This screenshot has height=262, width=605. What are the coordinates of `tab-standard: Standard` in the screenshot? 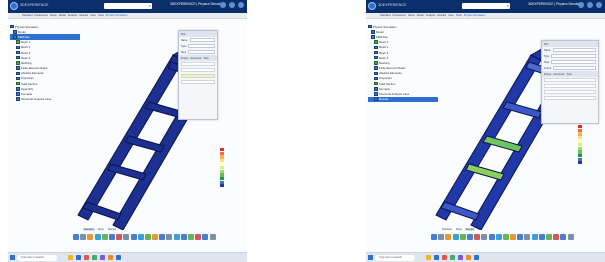 It's located at (89, 229).